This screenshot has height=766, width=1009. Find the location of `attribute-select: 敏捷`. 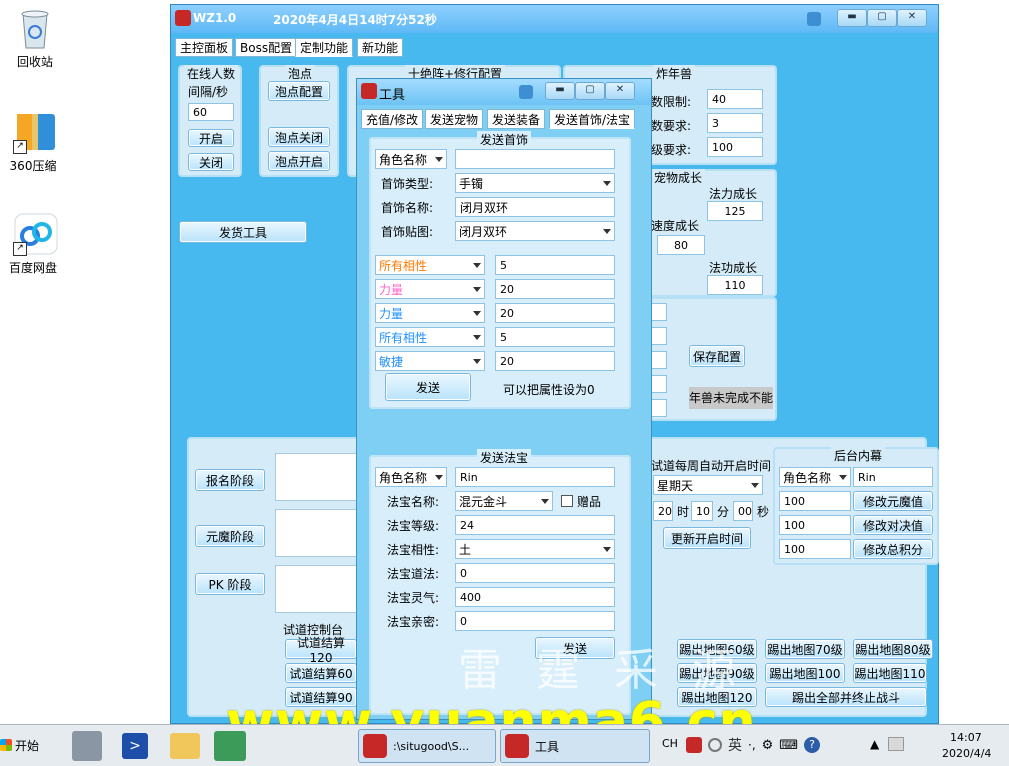

attribute-select: 敏捷 is located at coordinates (430, 361).